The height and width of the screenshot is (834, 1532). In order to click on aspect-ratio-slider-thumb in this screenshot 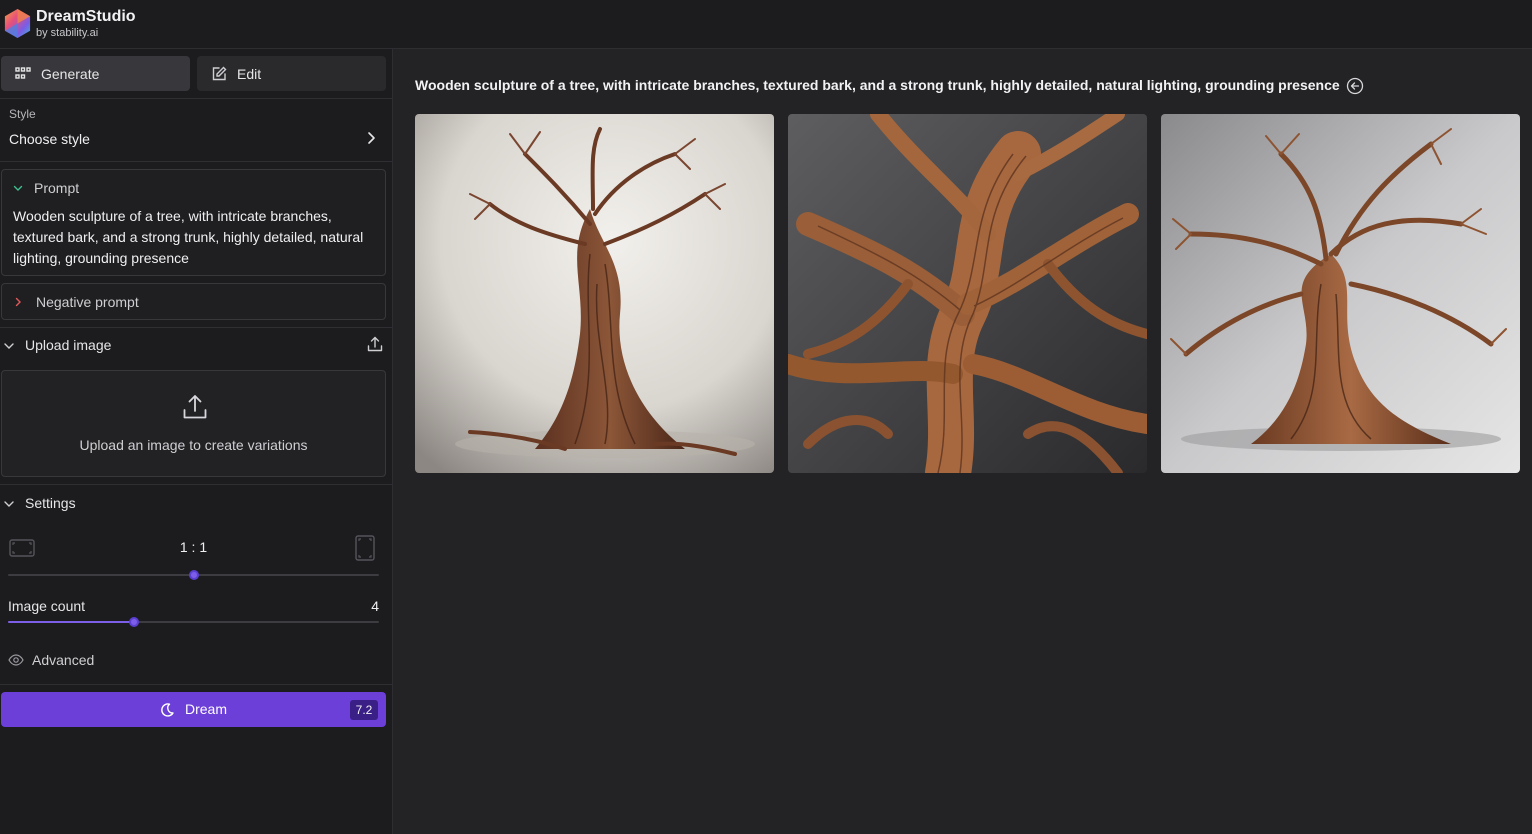, I will do `click(193, 575)`.